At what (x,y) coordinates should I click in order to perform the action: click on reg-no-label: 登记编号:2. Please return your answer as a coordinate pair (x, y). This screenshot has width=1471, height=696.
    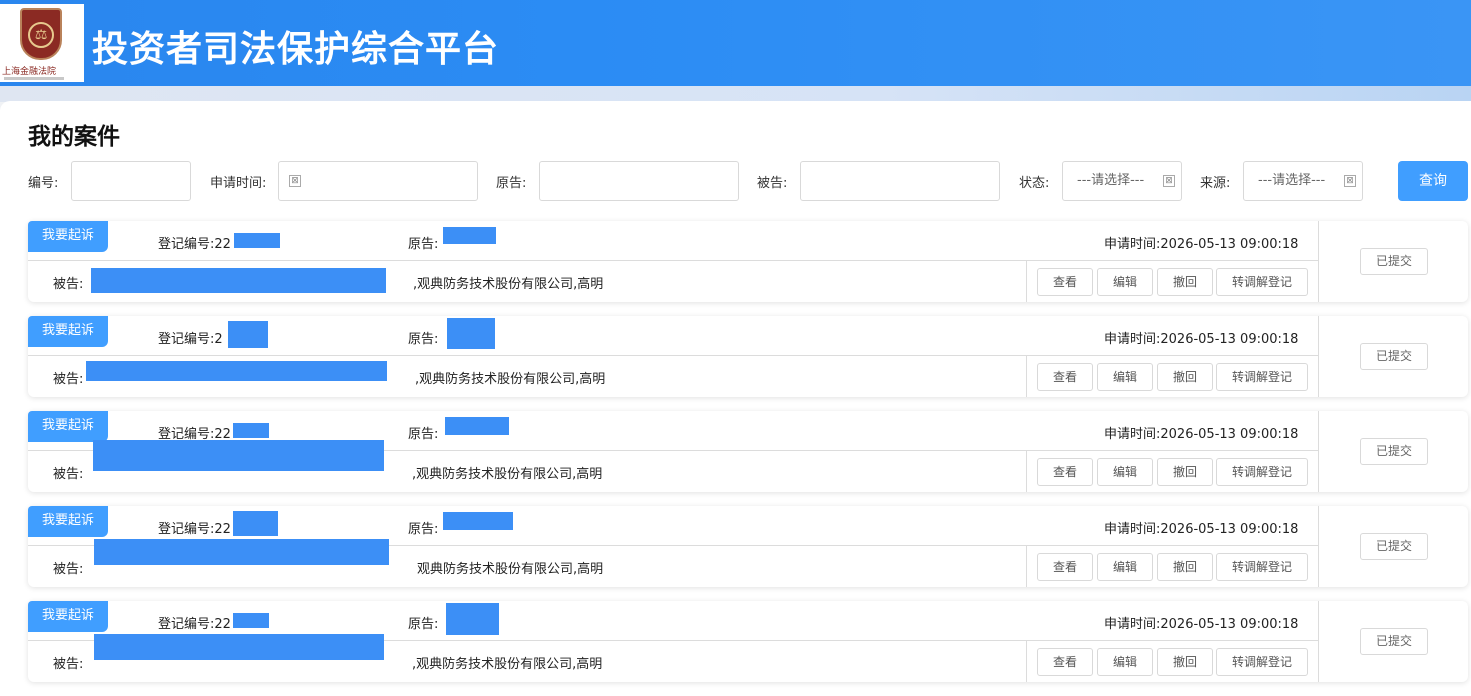
    Looking at the image, I should click on (190, 339).